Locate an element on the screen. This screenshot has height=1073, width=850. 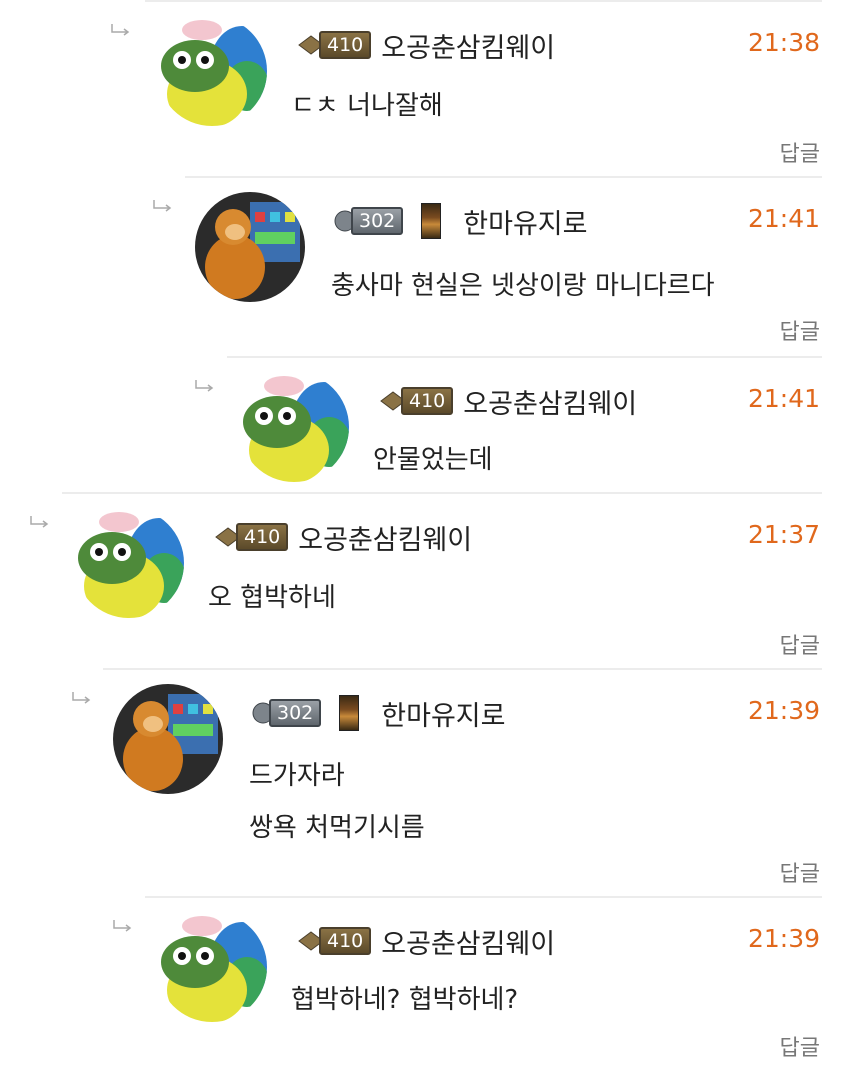
comment-line: ㄷㅊ 너나잘해 is located at coordinates (367, 106).